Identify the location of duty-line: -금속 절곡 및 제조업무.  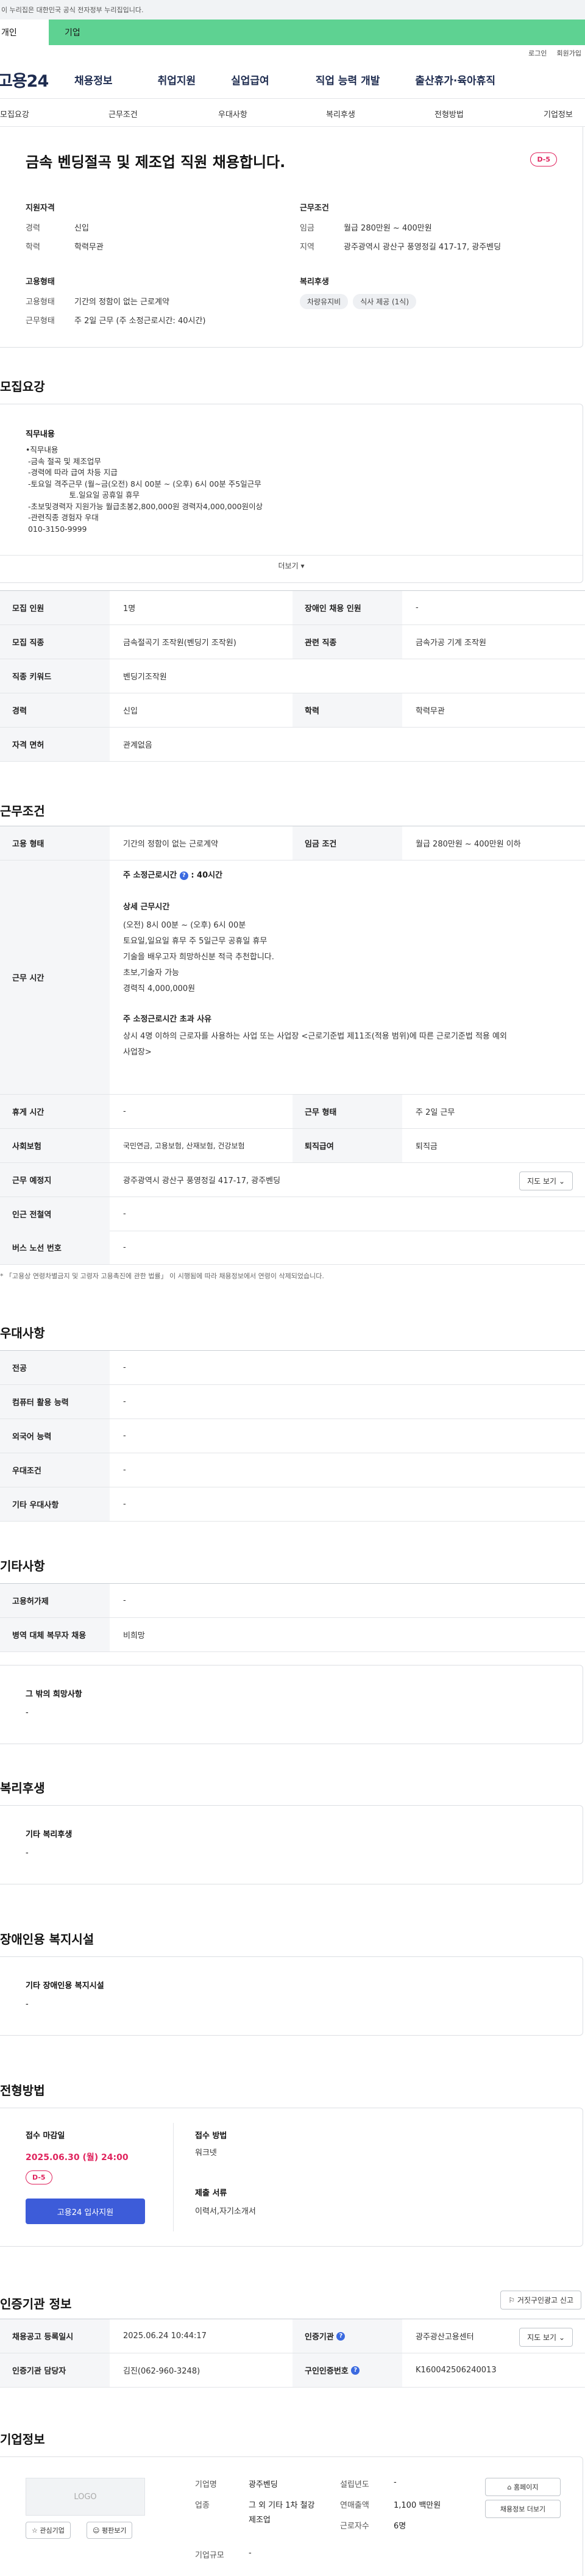
(63, 461).